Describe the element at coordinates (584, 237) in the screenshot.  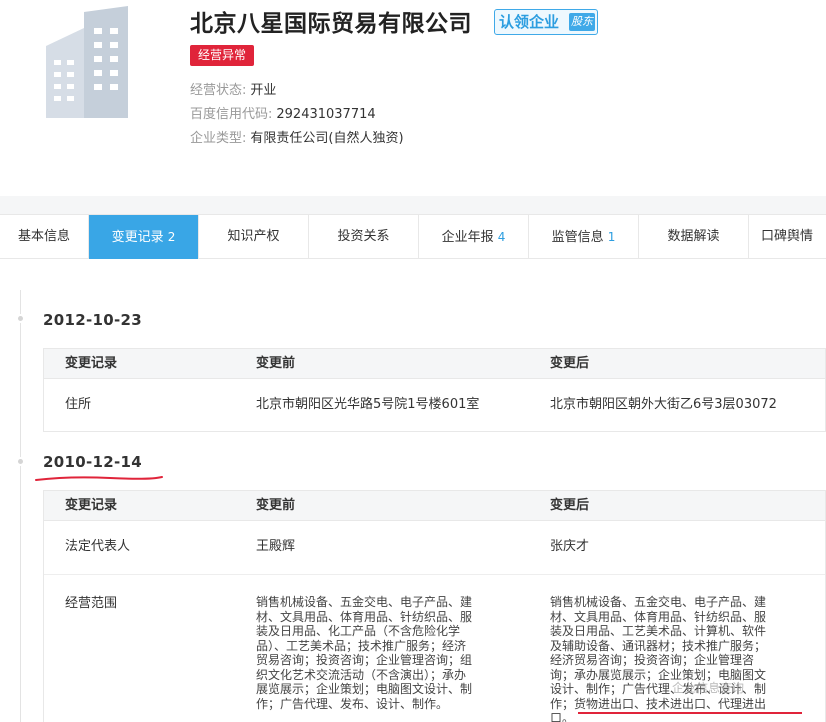
I see `tab-regulatory: 监管信息 1` at that location.